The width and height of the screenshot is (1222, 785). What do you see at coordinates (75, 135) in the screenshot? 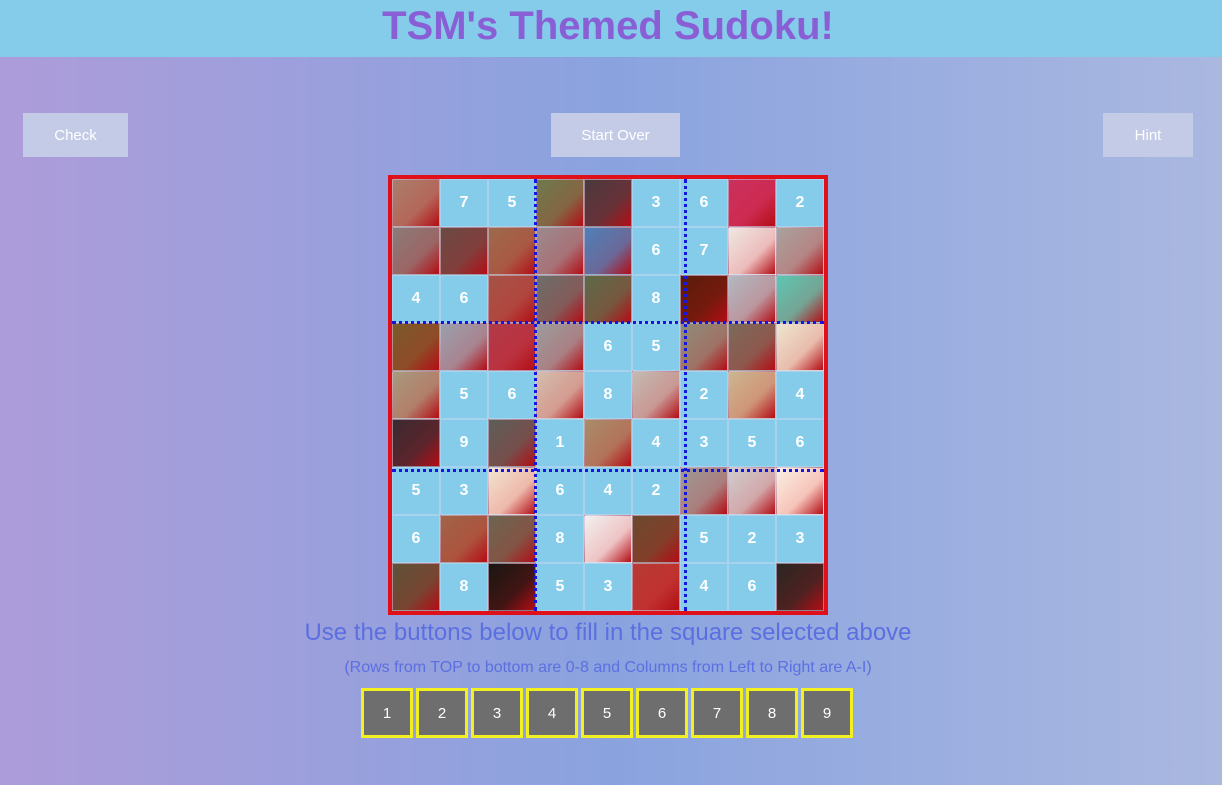
I see `check-button: Check` at bounding box center [75, 135].